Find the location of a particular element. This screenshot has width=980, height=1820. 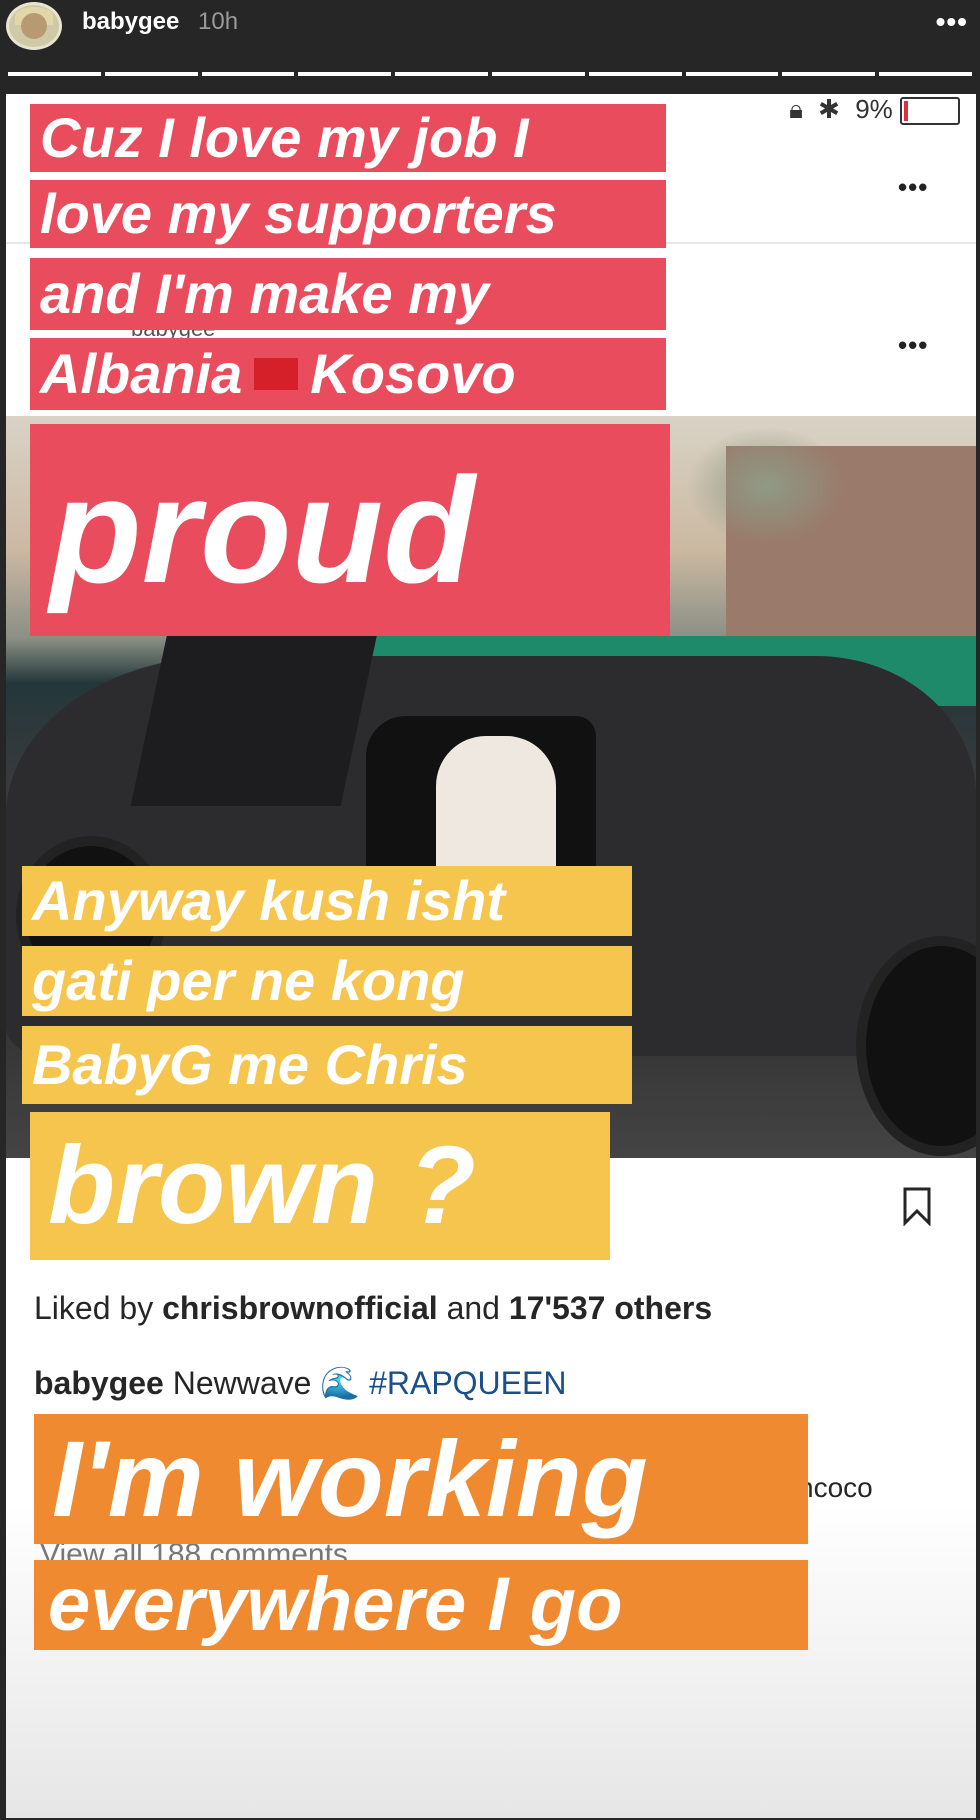

more-horizontal-icon: ••• is located at coordinates (952, 22).